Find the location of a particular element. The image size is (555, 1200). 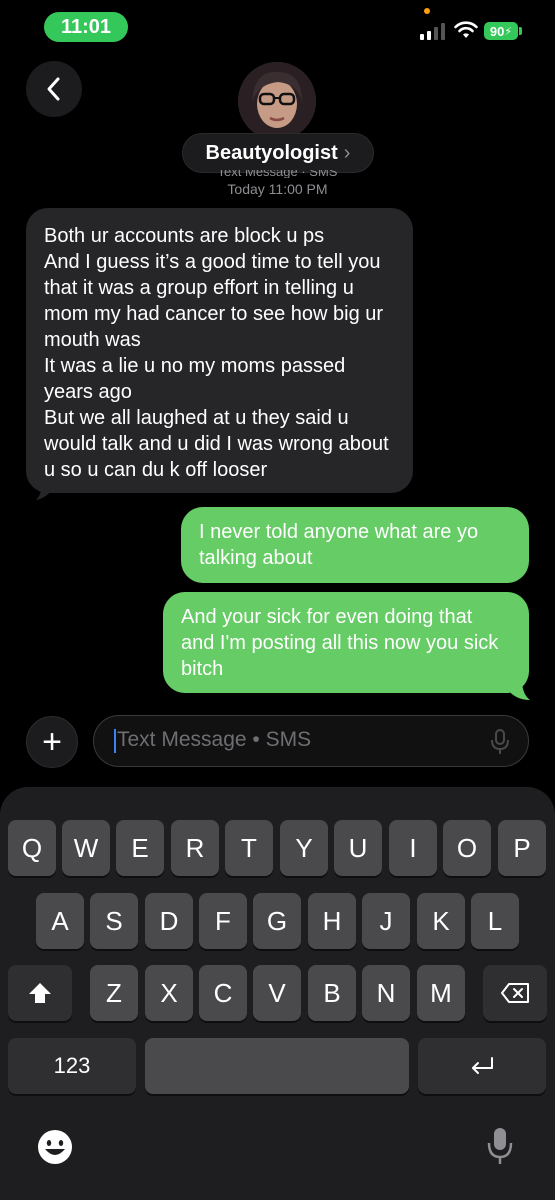

battery-level: 90 is located at coordinates (497, 31).